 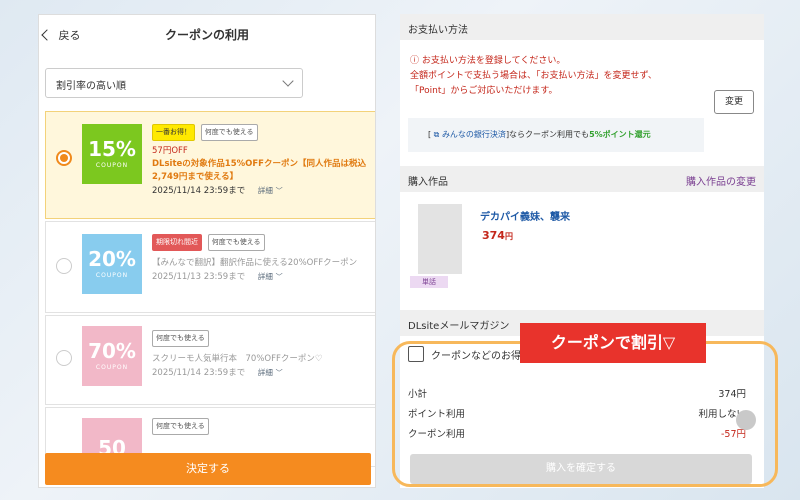 I want to click on bank-promo: [ ⧉ みんなの銀行決済]ならクーポン利用でも5%ポイント還元, so click(x=556, y=135).